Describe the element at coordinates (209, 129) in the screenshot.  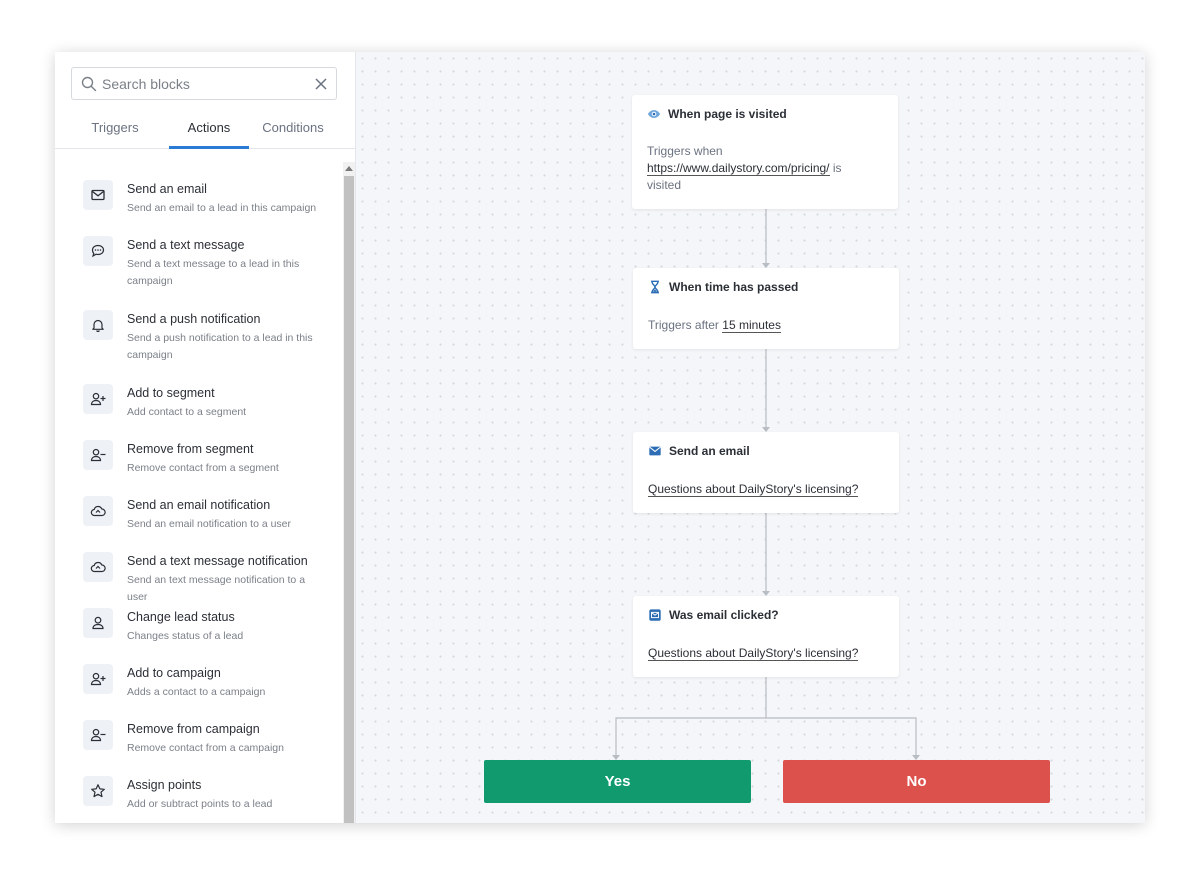
I see `tab-actions: Actions` at that location.